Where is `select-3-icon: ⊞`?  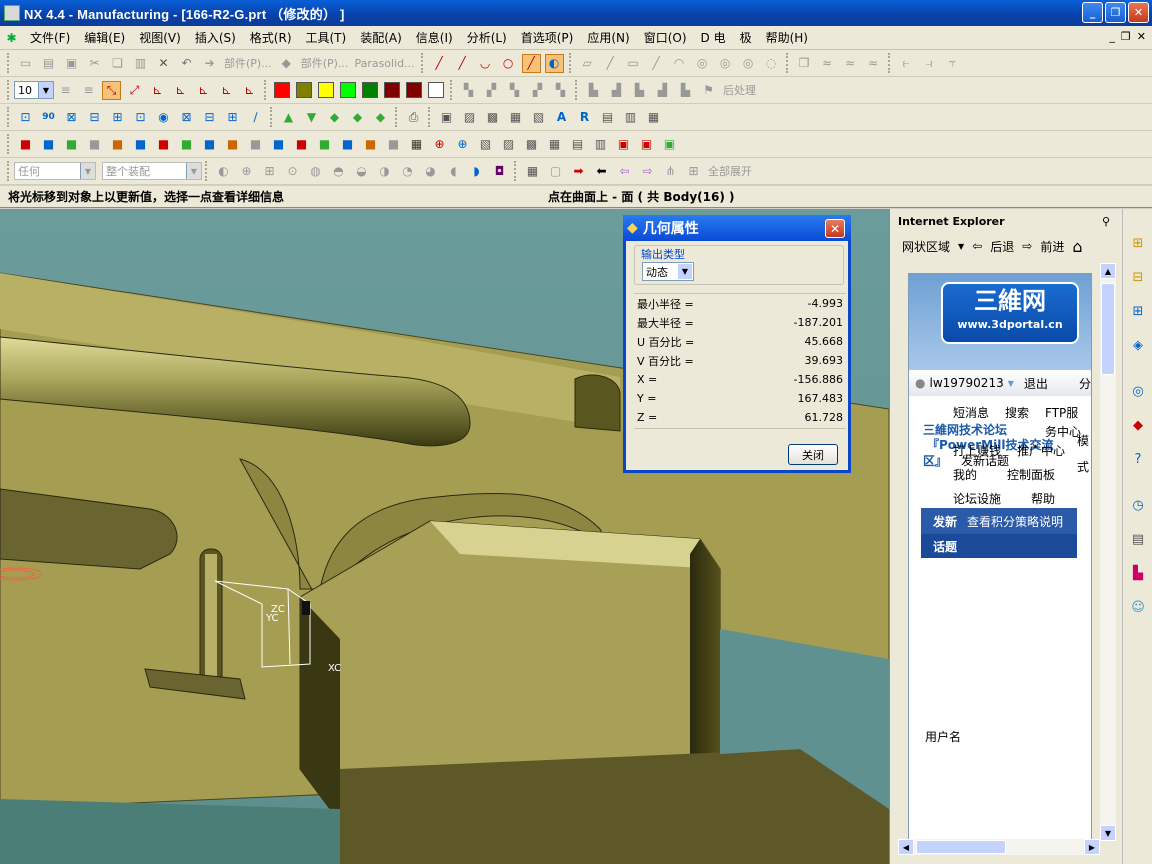 select-3-icon: ⊞ is located at coordinates (269, 171).